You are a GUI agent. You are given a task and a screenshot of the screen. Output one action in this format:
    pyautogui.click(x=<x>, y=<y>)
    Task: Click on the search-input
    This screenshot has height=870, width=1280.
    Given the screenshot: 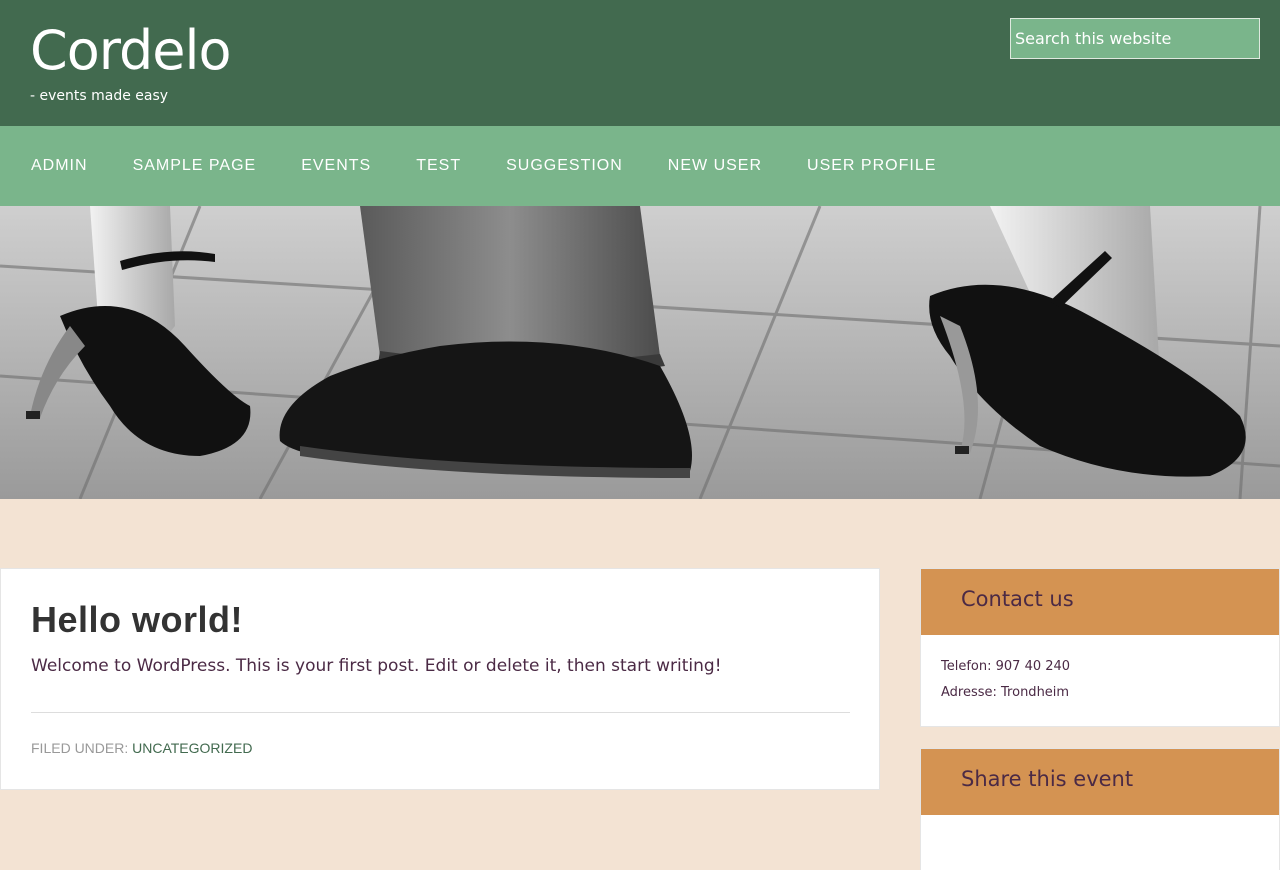 What is the action you would take?
    pyautogui.click(x=1135, y=38)
    